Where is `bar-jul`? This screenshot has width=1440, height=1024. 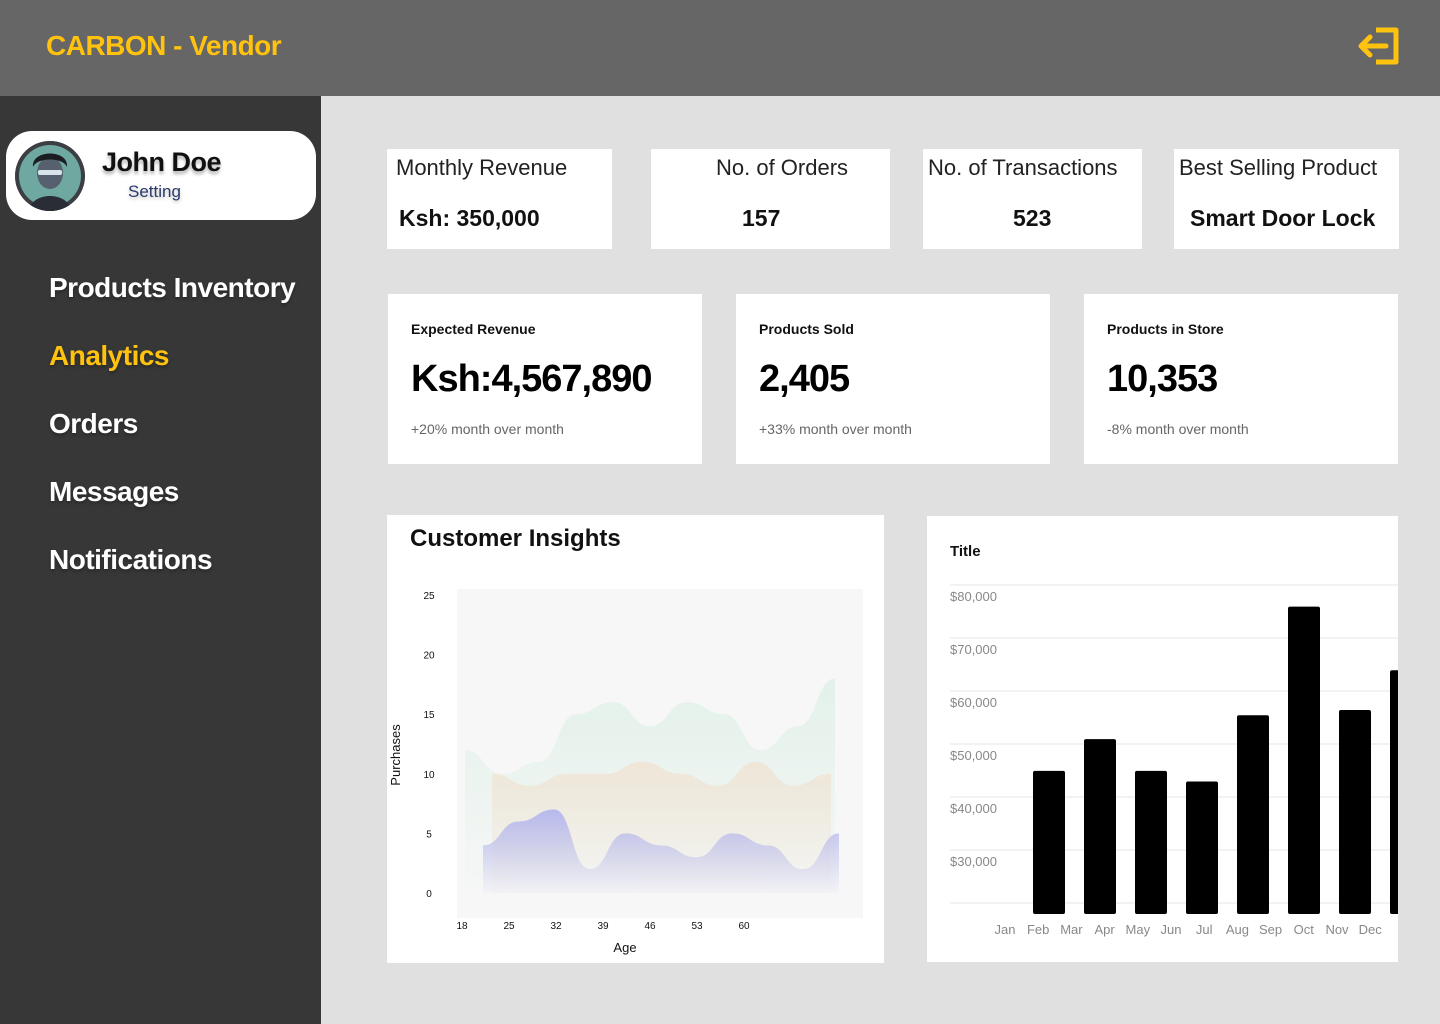 bar-jul is located at coordinates (1304, 760).